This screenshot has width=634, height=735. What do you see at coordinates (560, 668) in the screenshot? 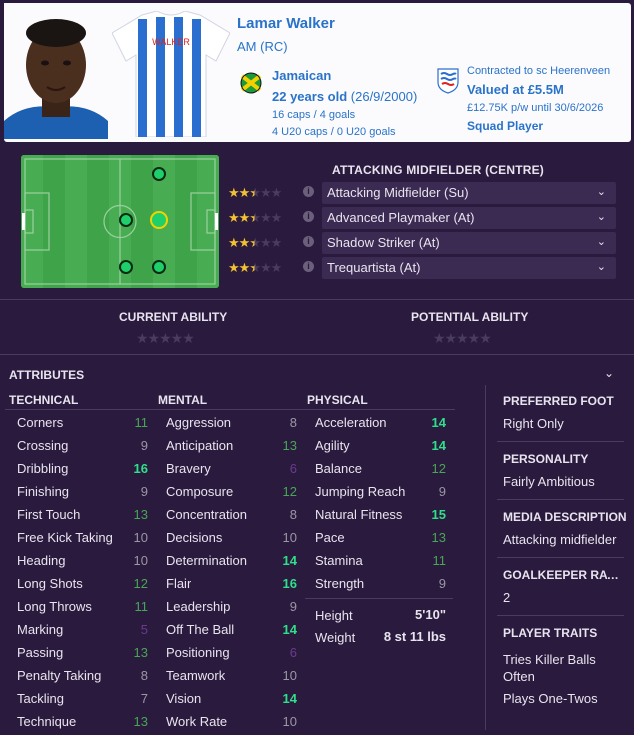
I see `player-trait-1: Tries Killer Balls Often` at bounding box center [560, 668].